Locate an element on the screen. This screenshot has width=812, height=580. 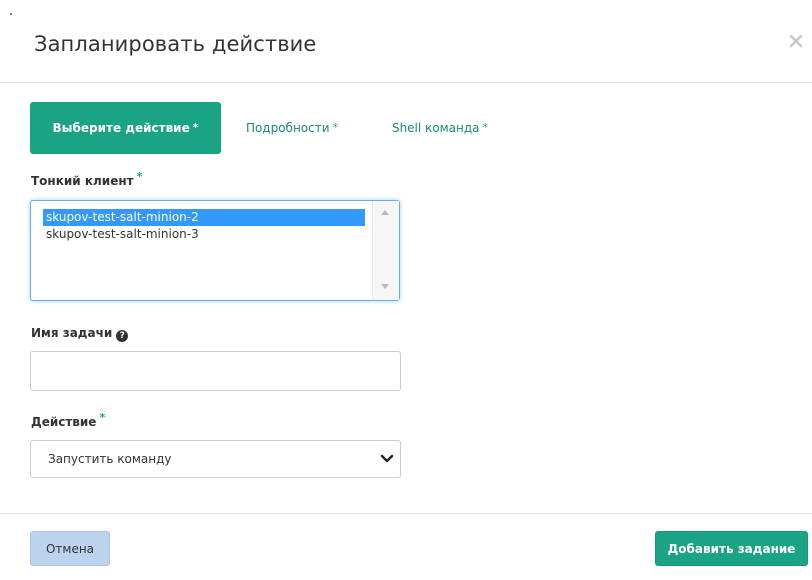
close-button is located at coordinates (796, 42).